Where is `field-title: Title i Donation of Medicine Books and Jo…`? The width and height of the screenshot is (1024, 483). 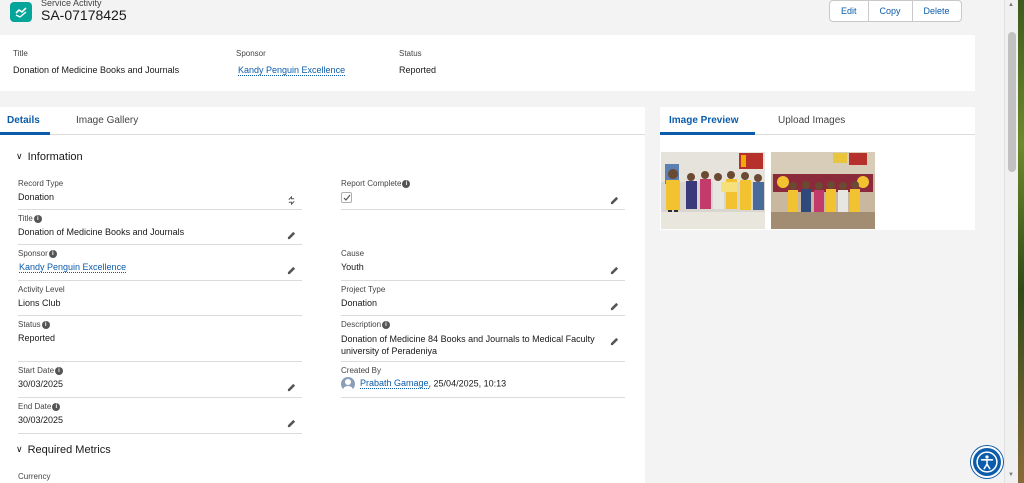 field-title: Title i Donation of Medicine Books and Jo… is located at coordinates (160, 229).